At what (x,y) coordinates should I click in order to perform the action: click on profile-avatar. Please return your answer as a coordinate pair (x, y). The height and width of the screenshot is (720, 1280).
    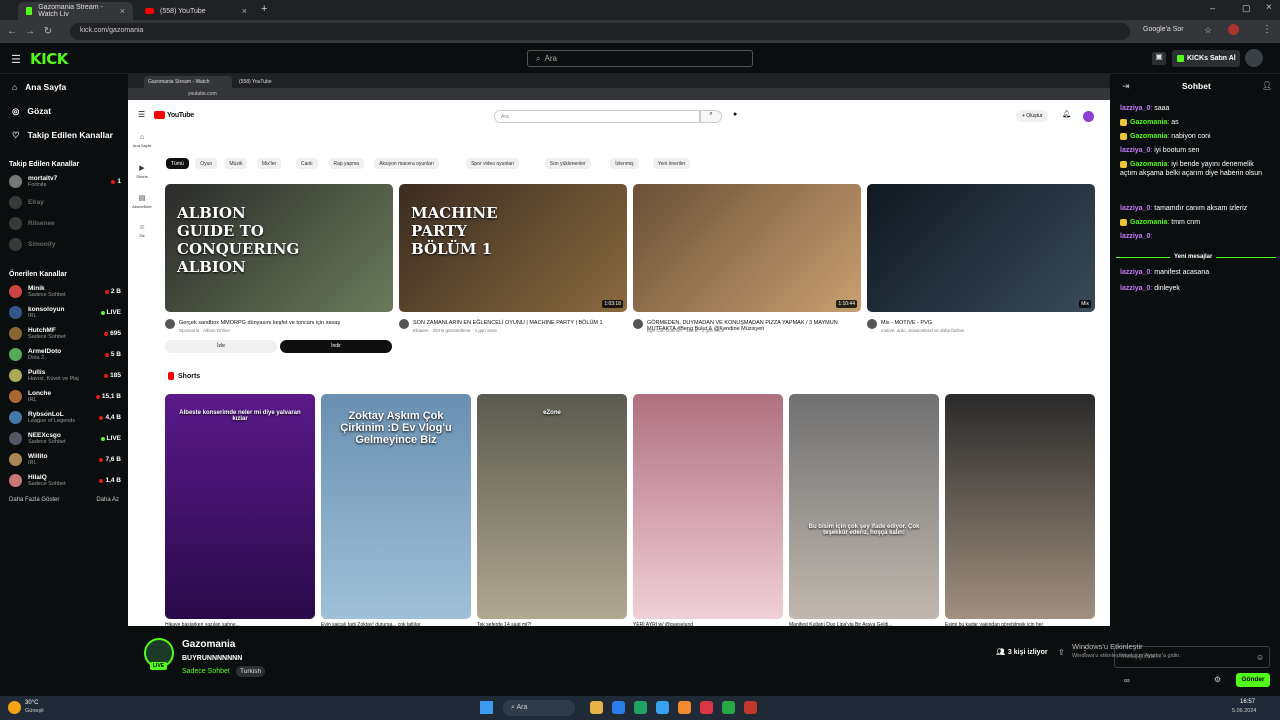
    Looking at the image, I should click on (1233, 29).